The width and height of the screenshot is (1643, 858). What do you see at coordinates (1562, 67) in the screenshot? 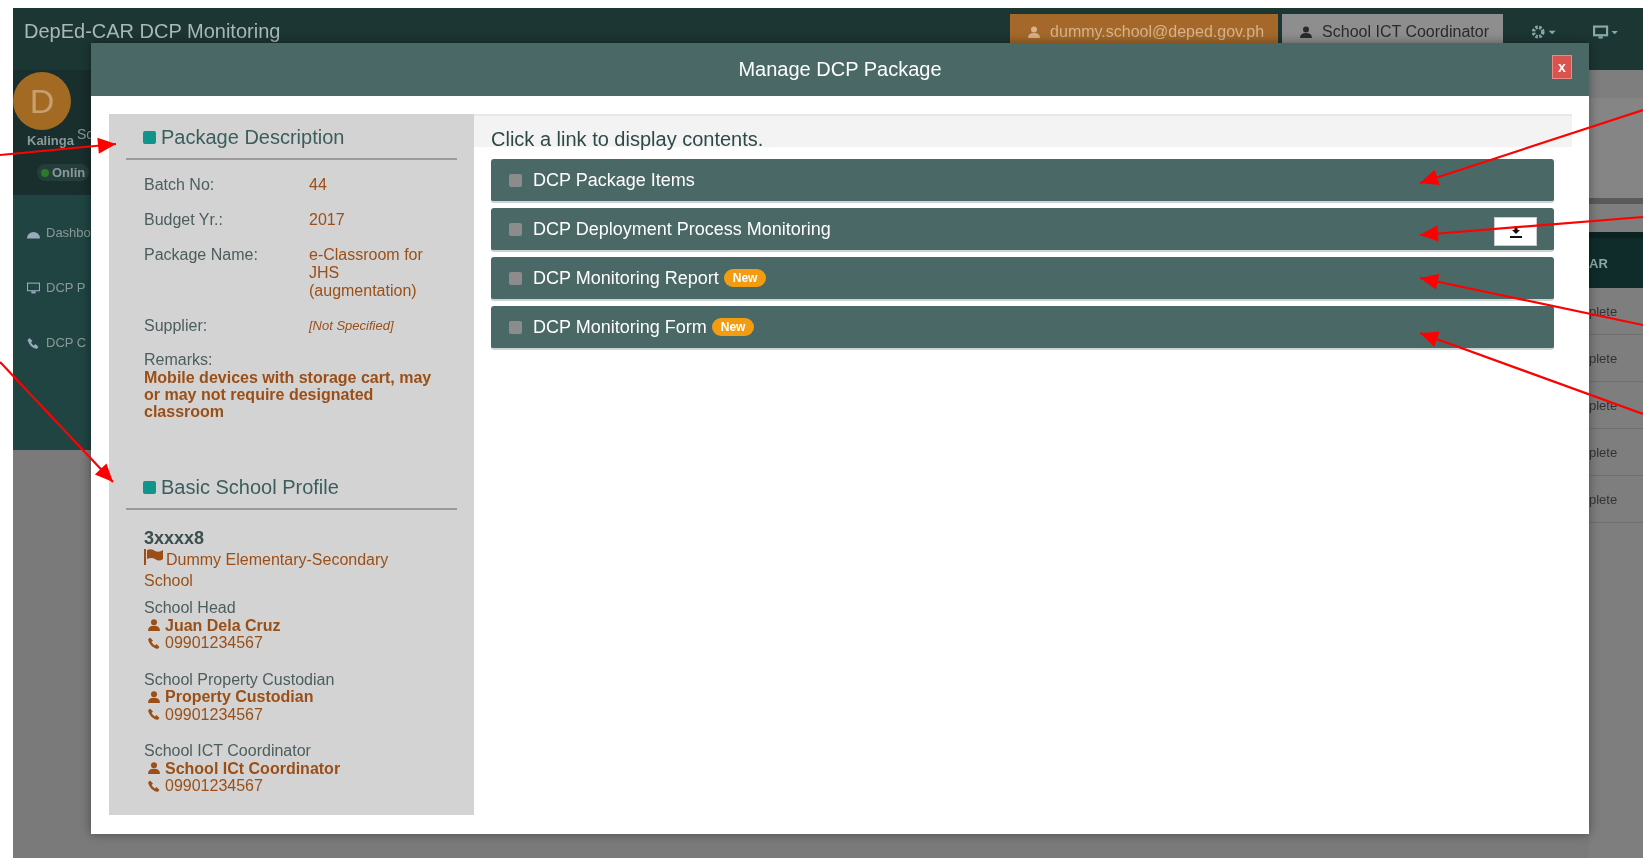
I see `close-button: x` at bounding box center [1562, 67].